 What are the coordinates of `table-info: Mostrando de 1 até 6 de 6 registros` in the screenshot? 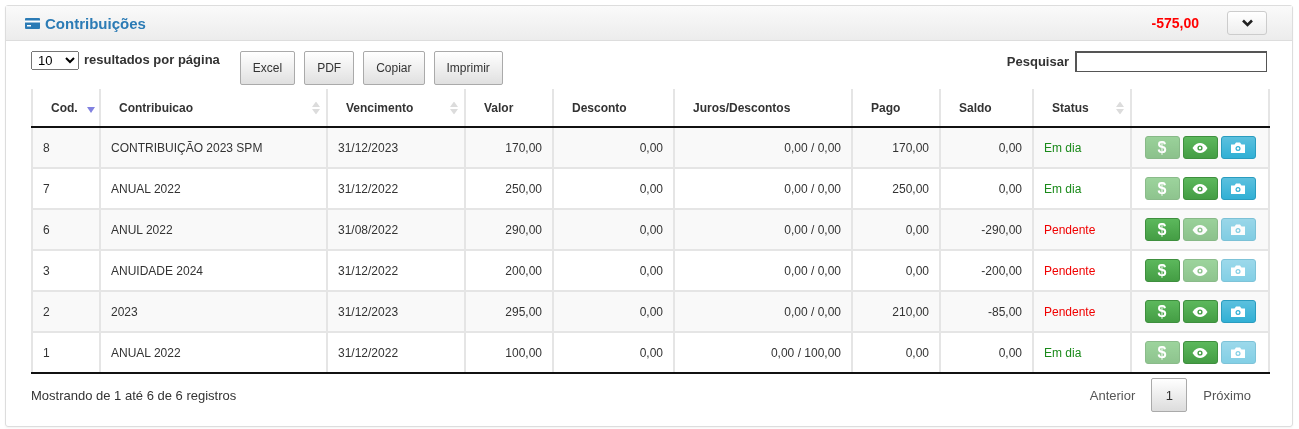 It's located at (134, 395).